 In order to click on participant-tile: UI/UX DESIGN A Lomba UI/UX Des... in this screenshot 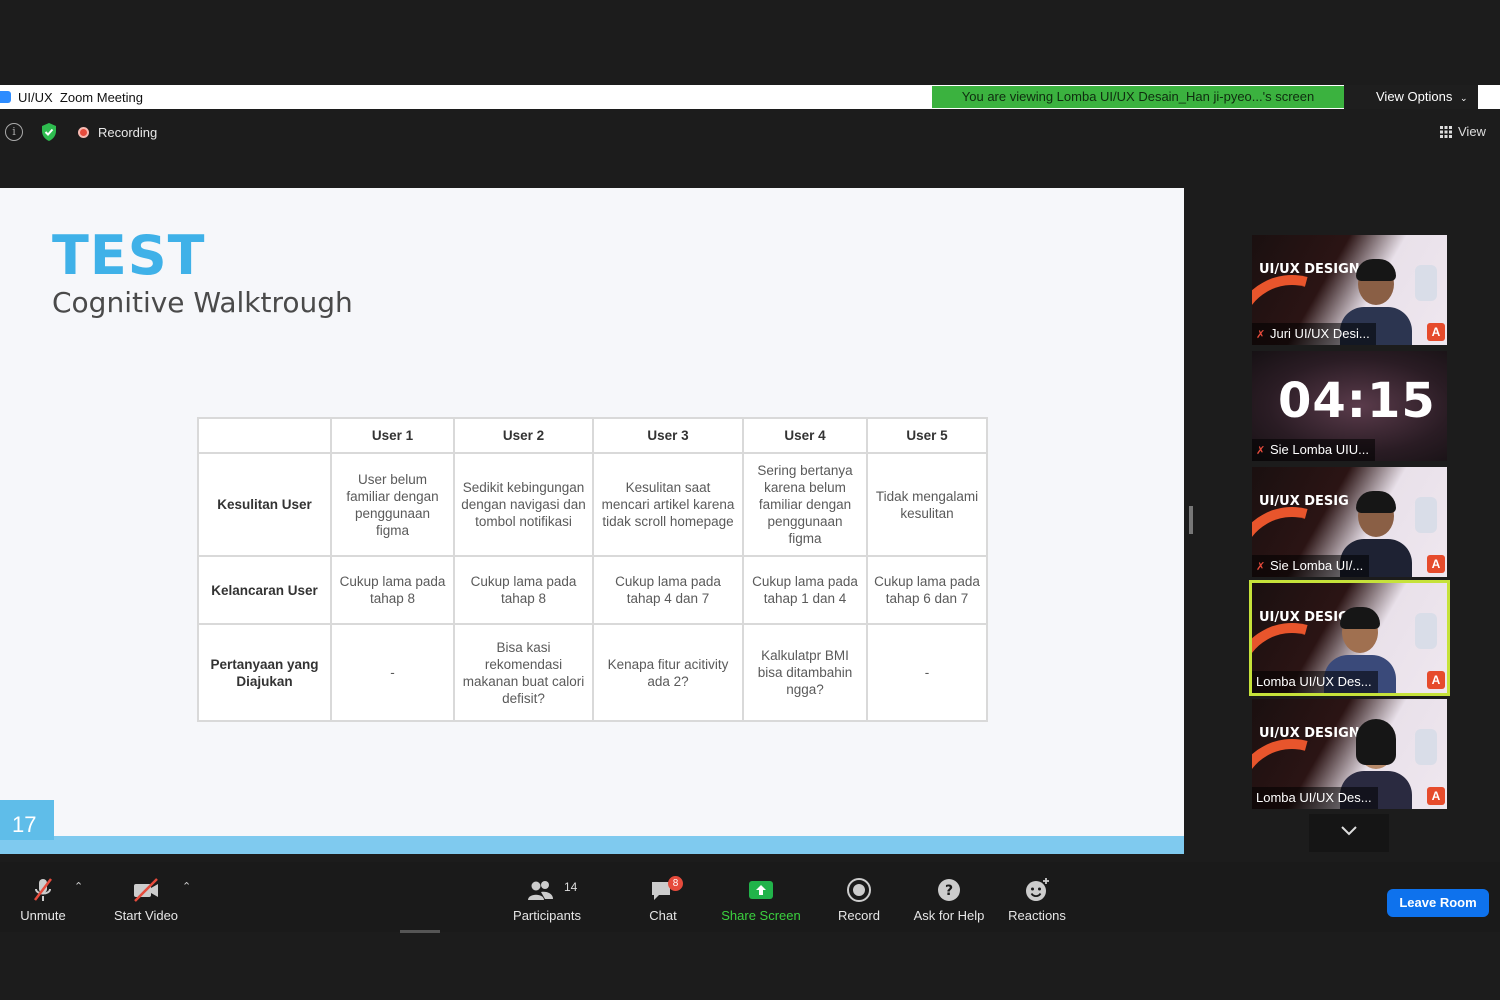, I will do `click(1349, 754)`.